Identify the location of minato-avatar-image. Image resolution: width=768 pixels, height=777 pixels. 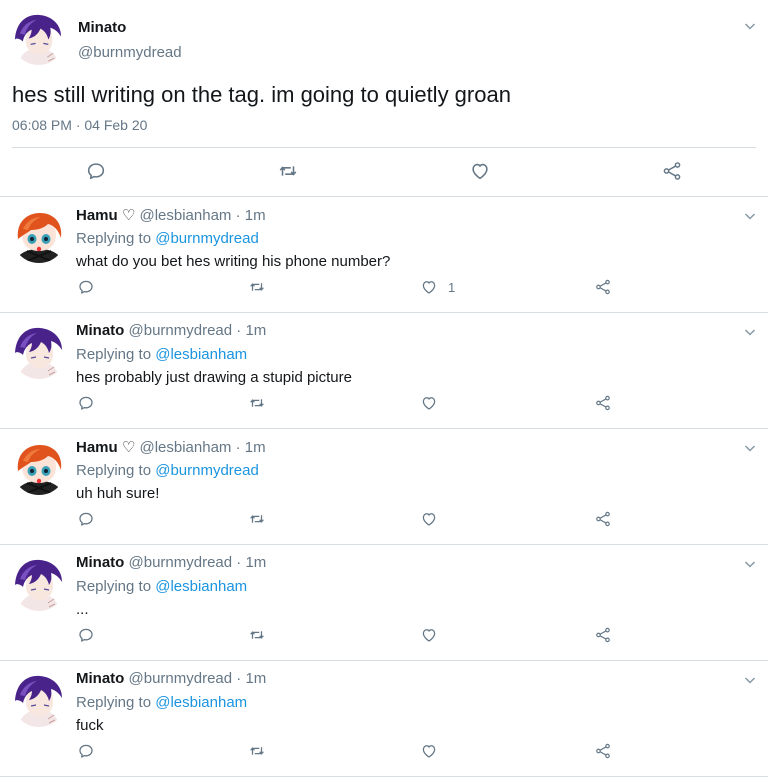
(38, 38).